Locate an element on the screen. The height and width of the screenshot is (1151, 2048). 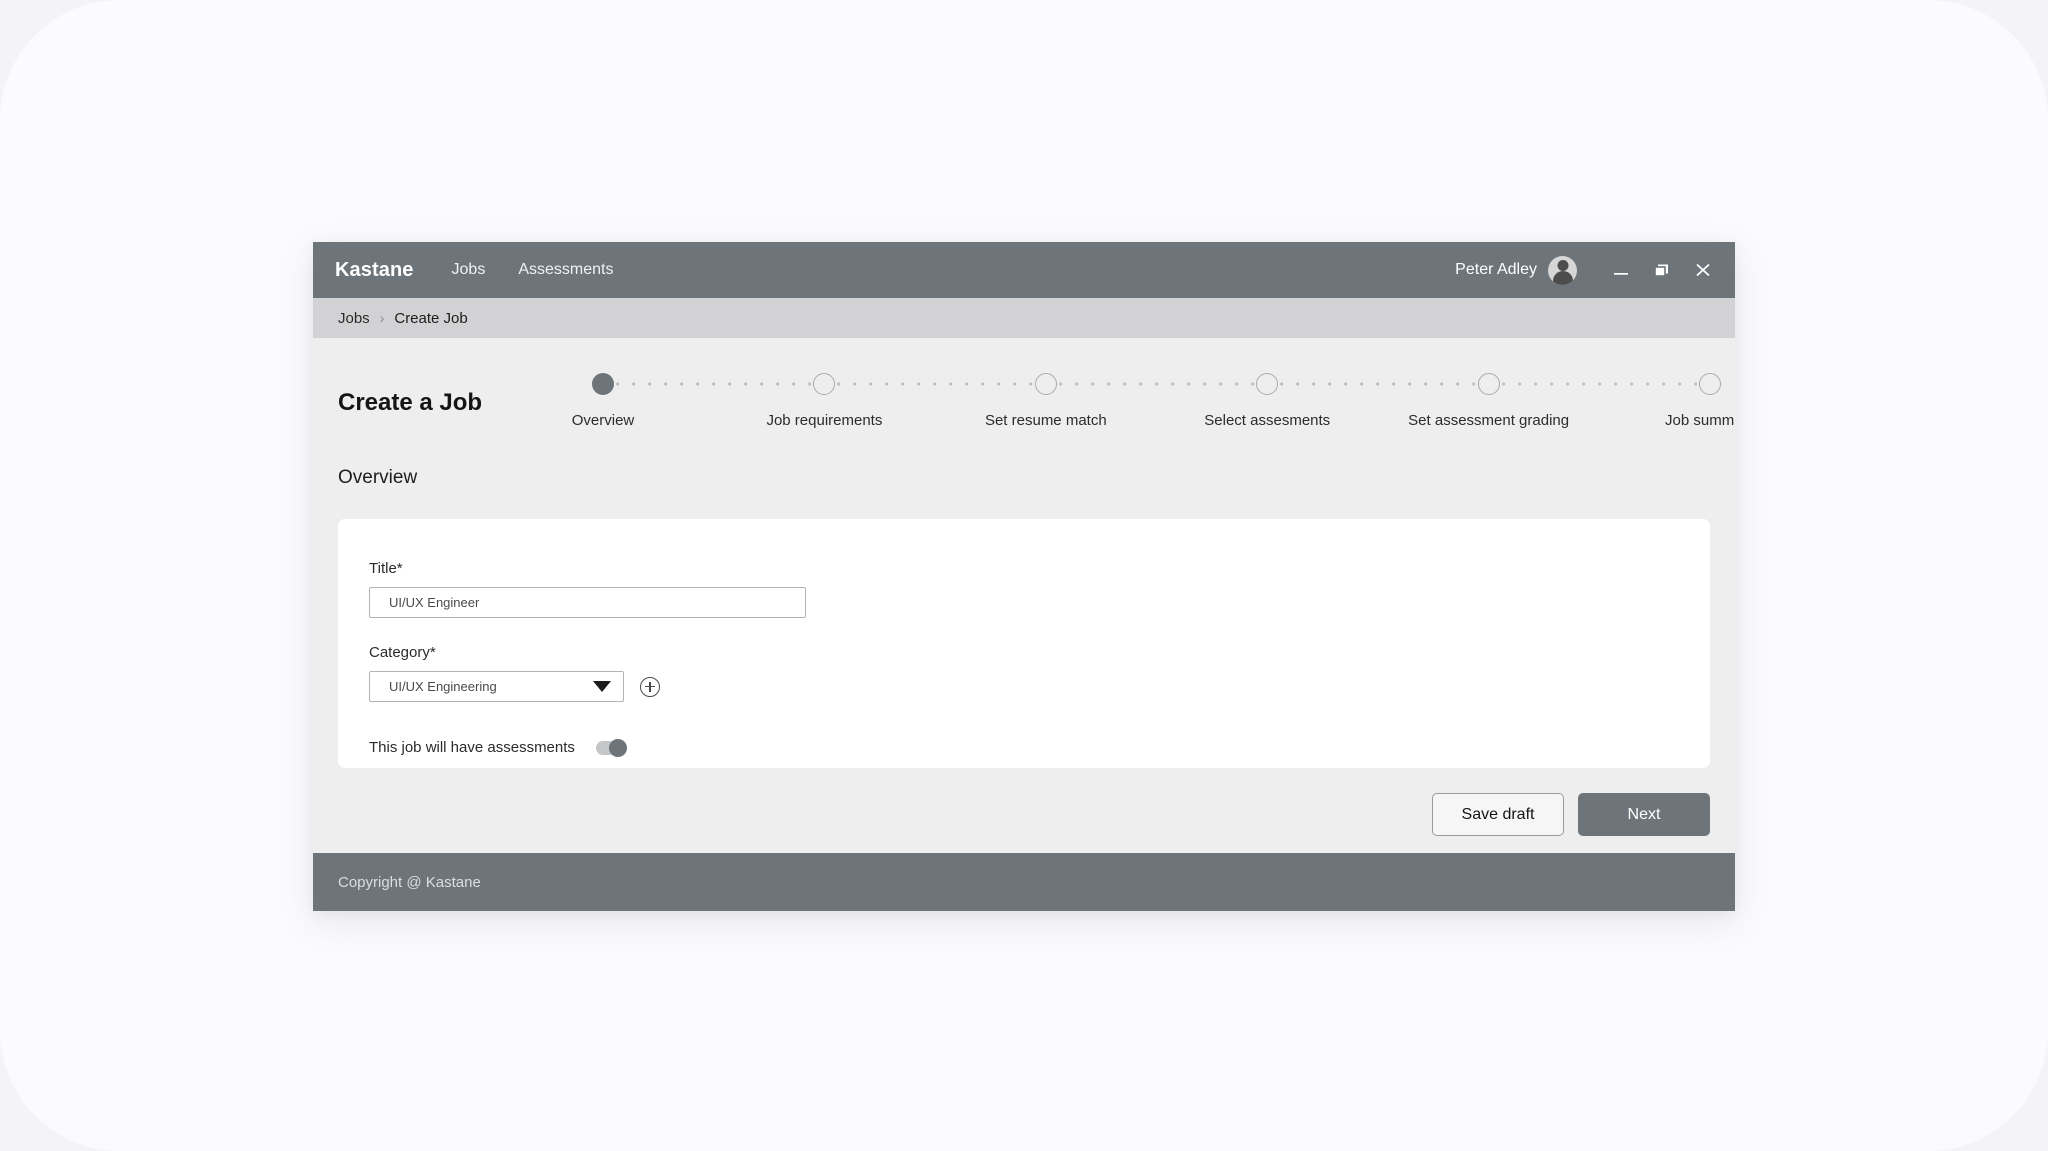
main-nav: Jobs Assessments is located at coordinates (533, 270).